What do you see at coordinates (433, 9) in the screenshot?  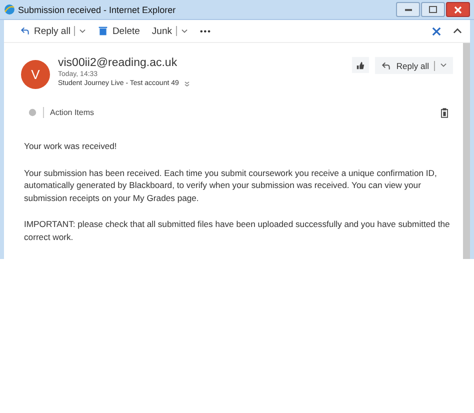 I see `maximize-button` at bounding box center [433, 9].